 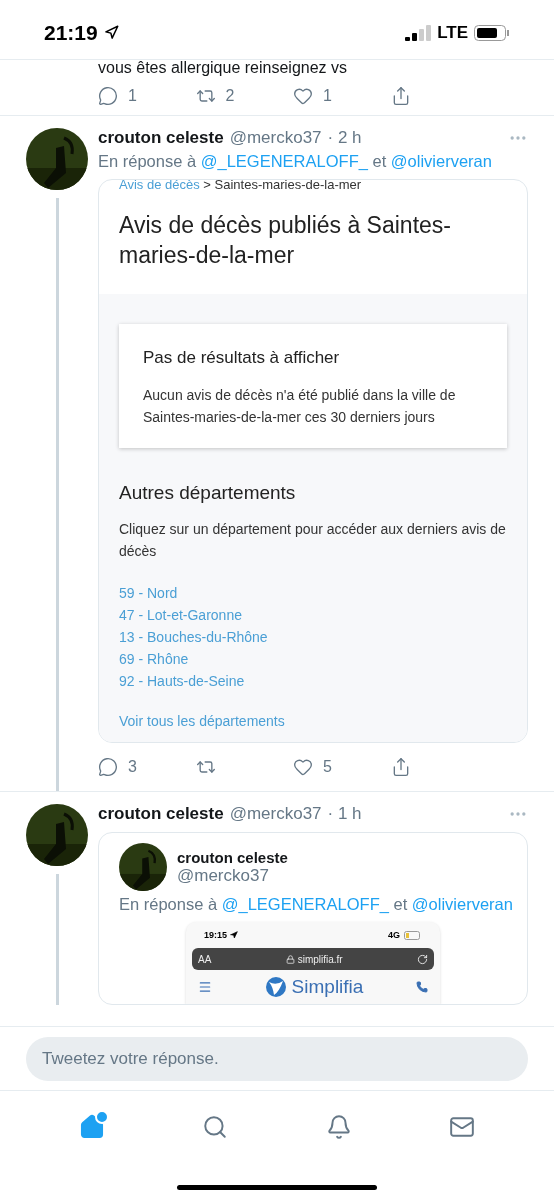 I want to click on reply-context: En réponse à @_LEGENERALOFF_ et @olivierveran, so click(x=295, y=161).